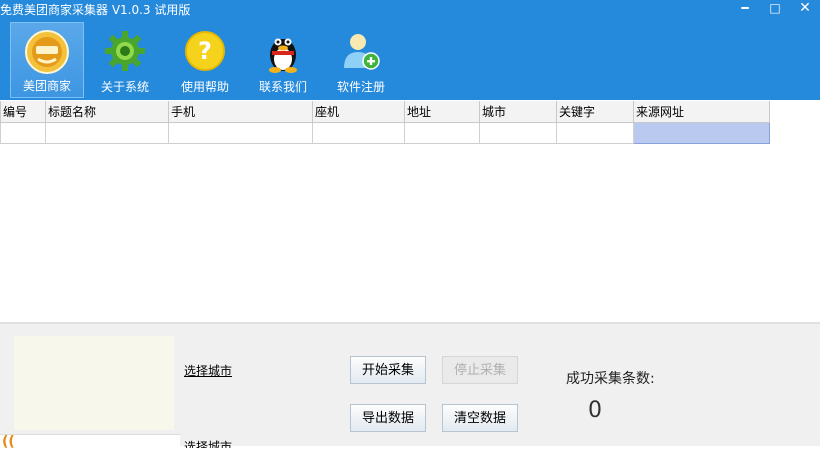 The height and width of the screenshot is (450, 820). I want to click on toolbar-register-button: 软件注册, so click(361, 60).